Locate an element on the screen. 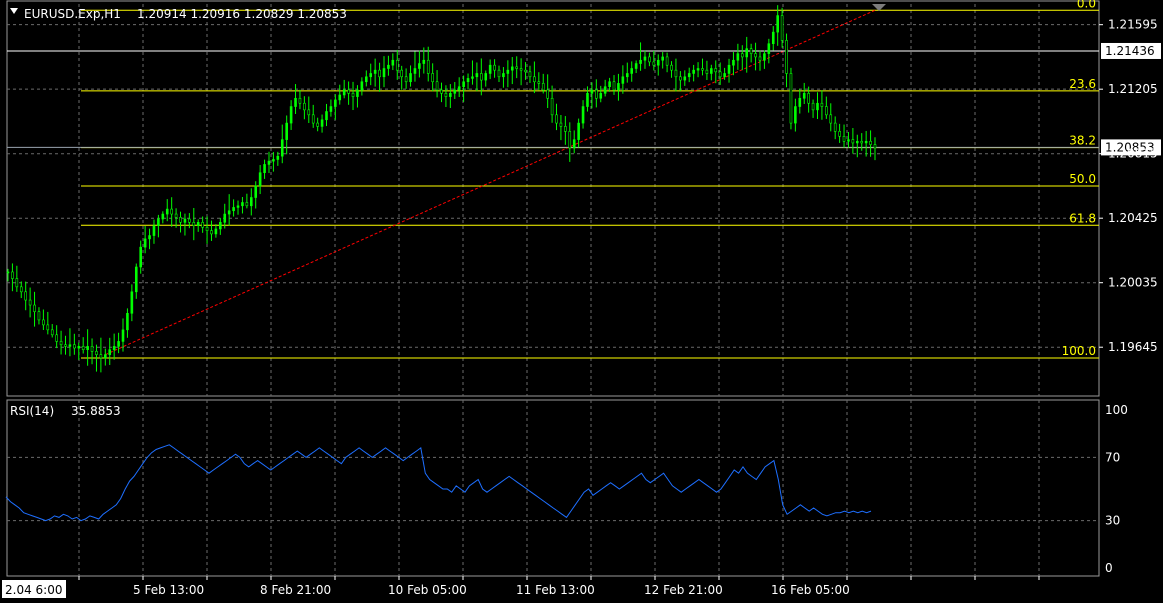  ohlc-label: 1.20914 1.20916 1.20829 1.20853 is located at coordinates (242, 14).